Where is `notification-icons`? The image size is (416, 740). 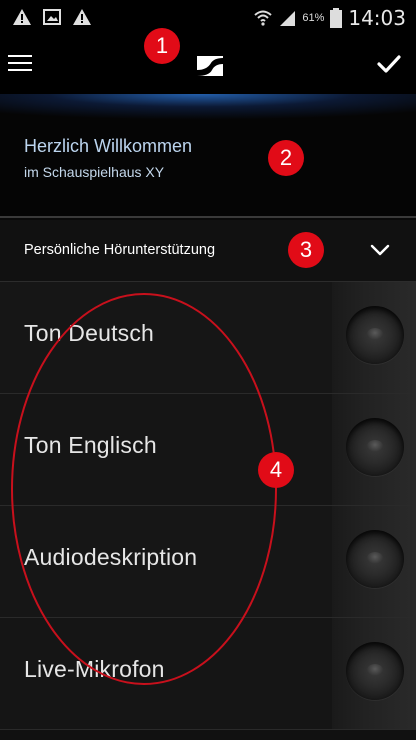
notification-icons is located at coordinates (52, 17).